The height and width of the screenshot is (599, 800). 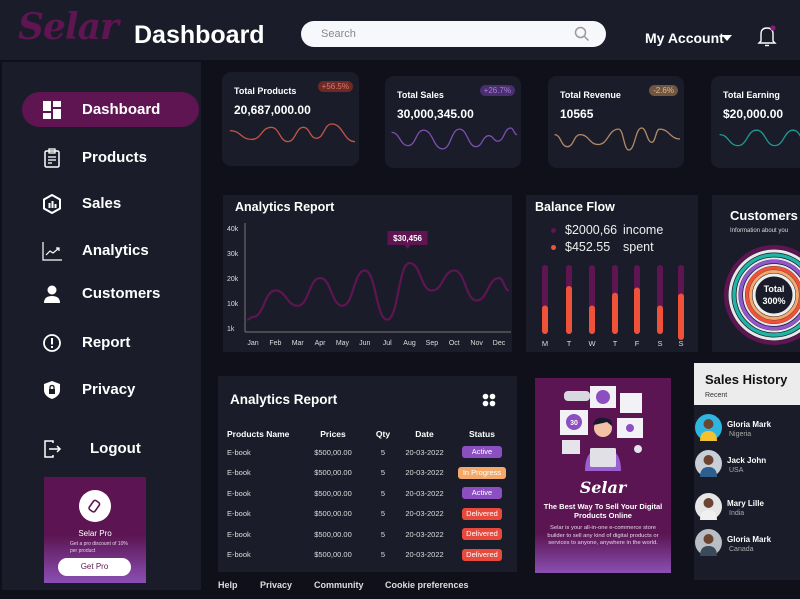 What do you see at coordinates (94, 567) in the screenshot?
I see `get-pro-button: Get Pro` at bounding box center [94, 567].